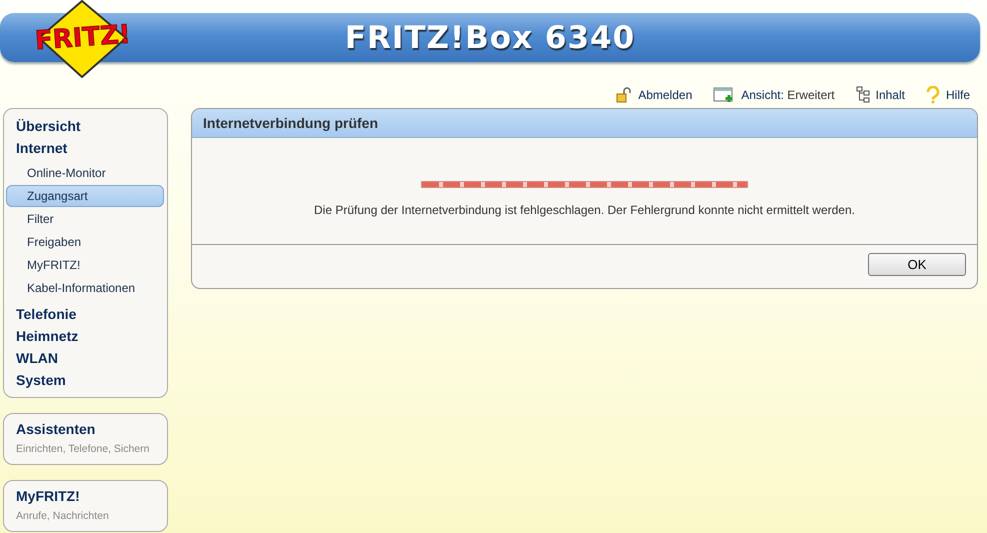 The height and width of the screenshot is (533, 987). Describe the element at coordinates (724, 95) in the screenshot. I see `window-add-icon` at that location.